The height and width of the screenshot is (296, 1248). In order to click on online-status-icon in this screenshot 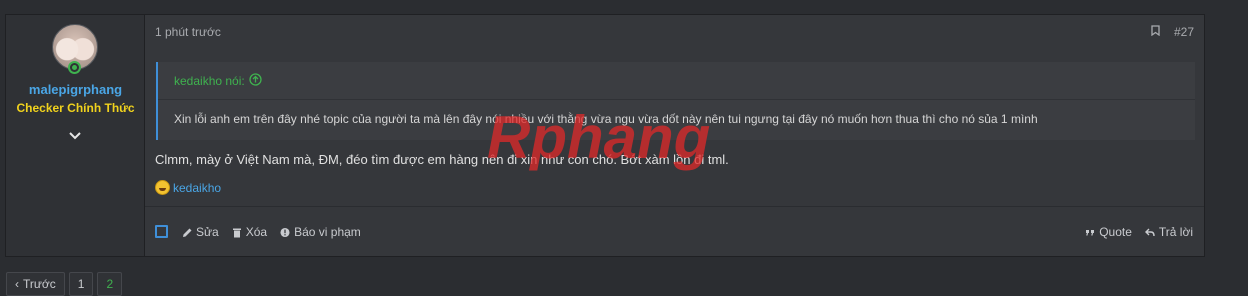, I will do `click(74, 67)`.